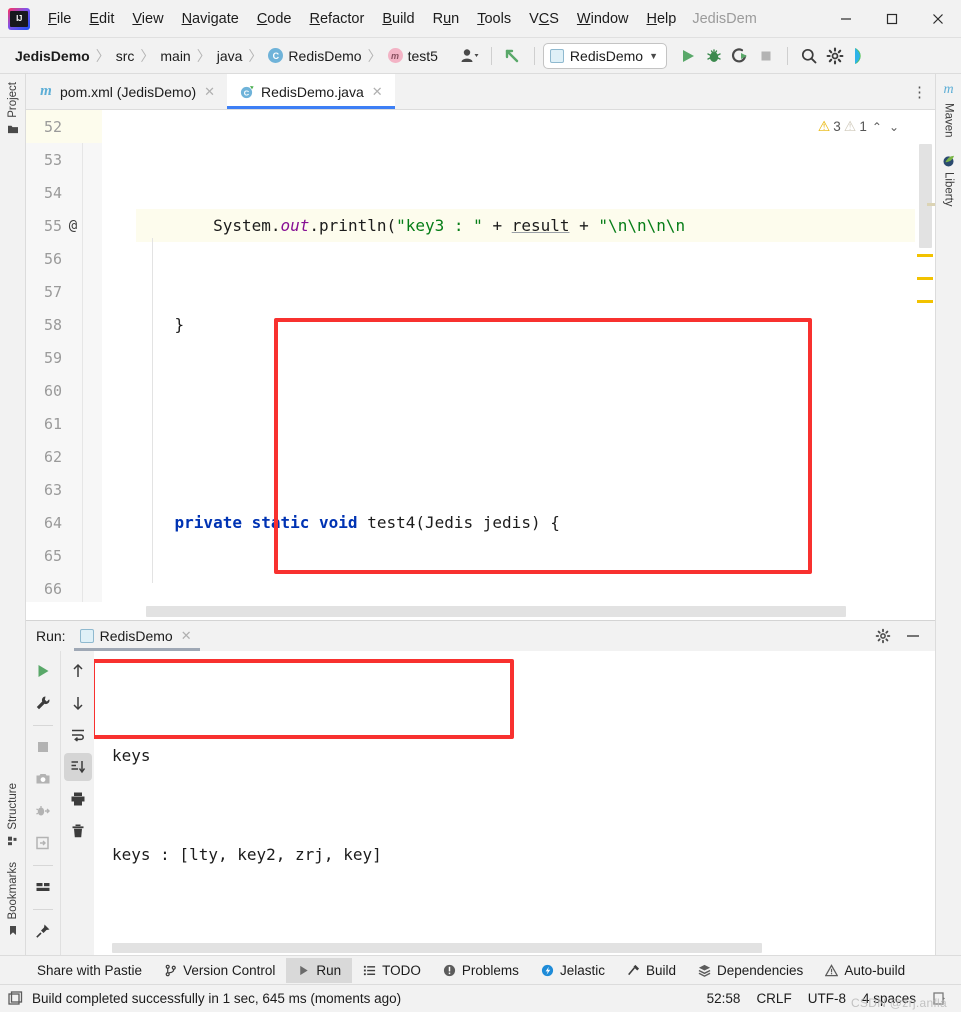  What do you see at coordinates (392, 970) in the screenshot?
I see `bottom-item-todo: TODO` at bounding box center [392, 970].